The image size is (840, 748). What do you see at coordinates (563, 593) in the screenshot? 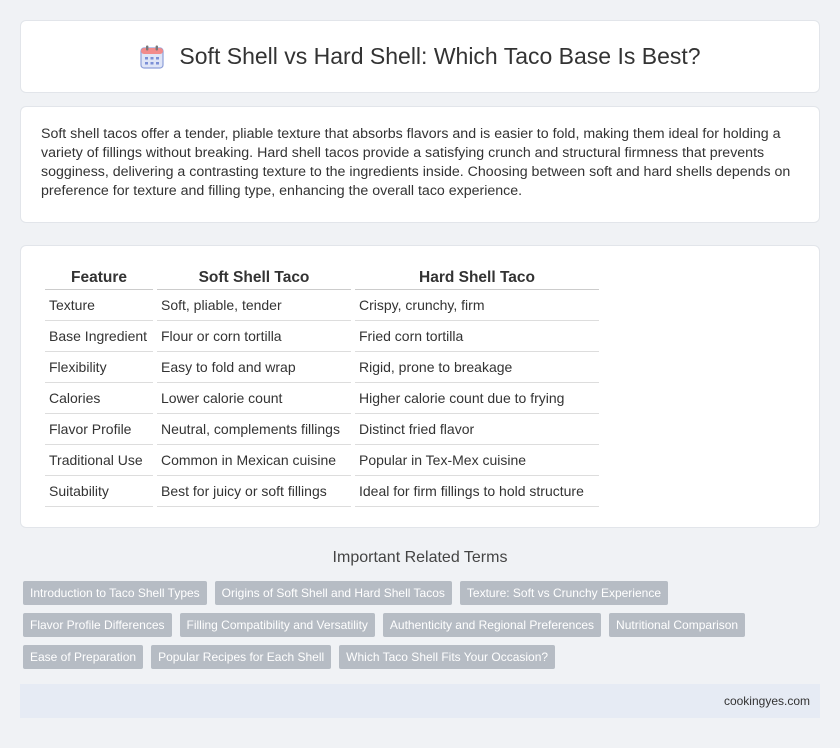
I see `term-tag: Texture: Soft vs Crunchy Experience` at bounding box center [563, 593].